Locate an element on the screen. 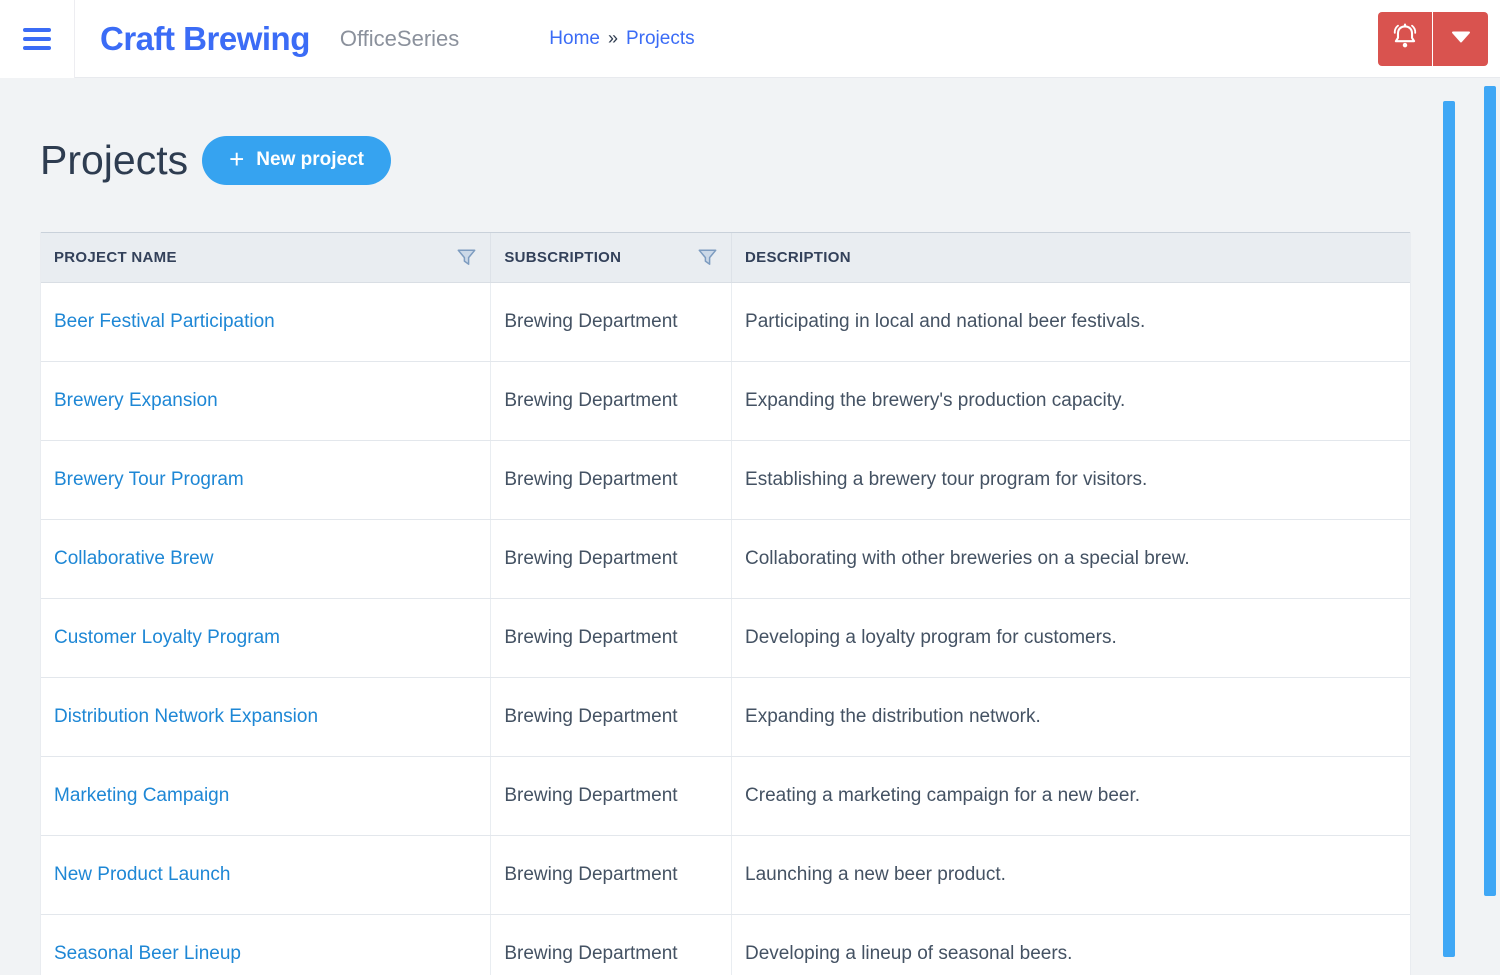  column-header-subscription: SUBSCRIPTION is located at coordinates (610, 257).